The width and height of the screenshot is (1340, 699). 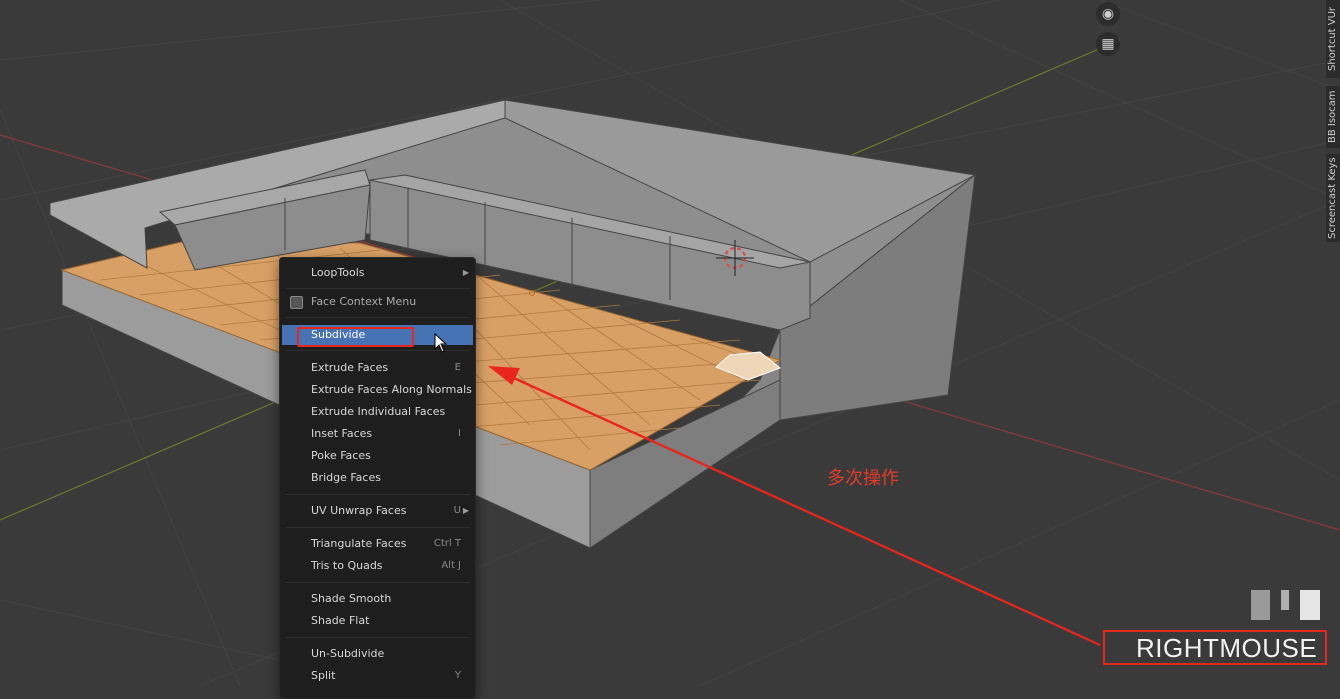 What do you see at coordinates (364, 301) in the screenshot?
I see `menu-item-label: Face Context Menu` at bounding box center [364, 301].